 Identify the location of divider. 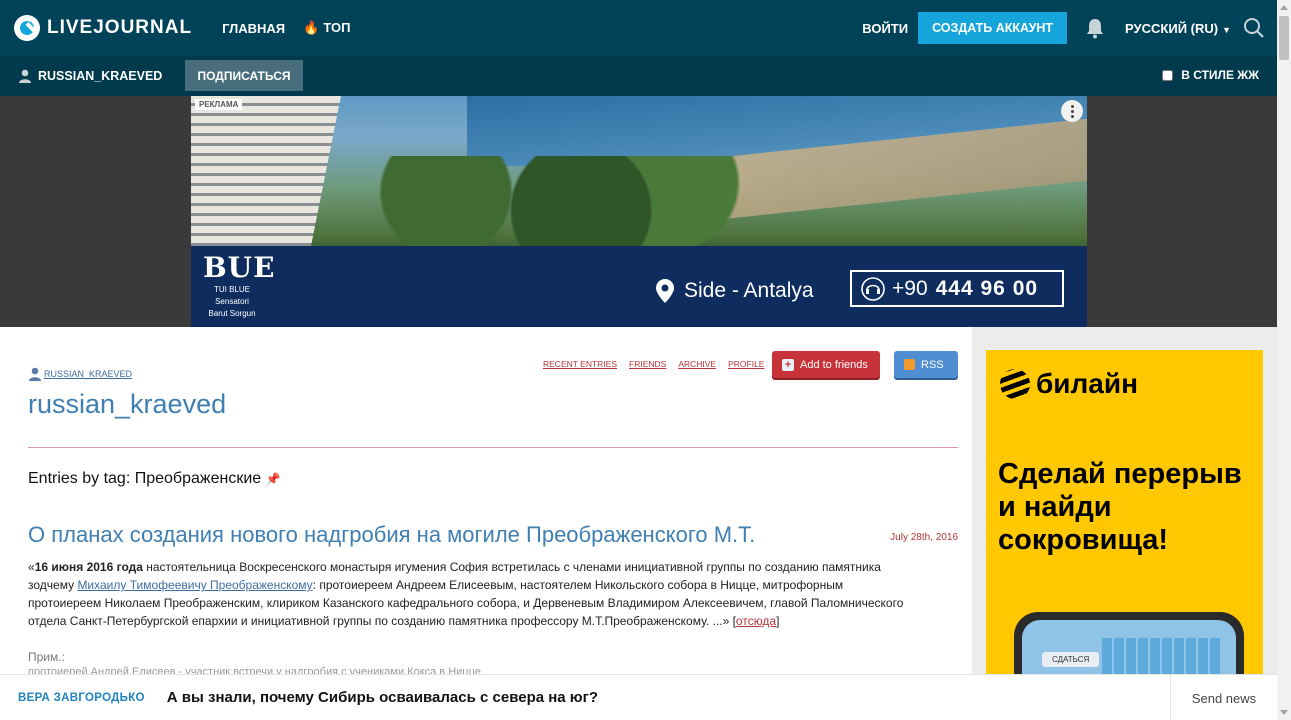
(493, 447).